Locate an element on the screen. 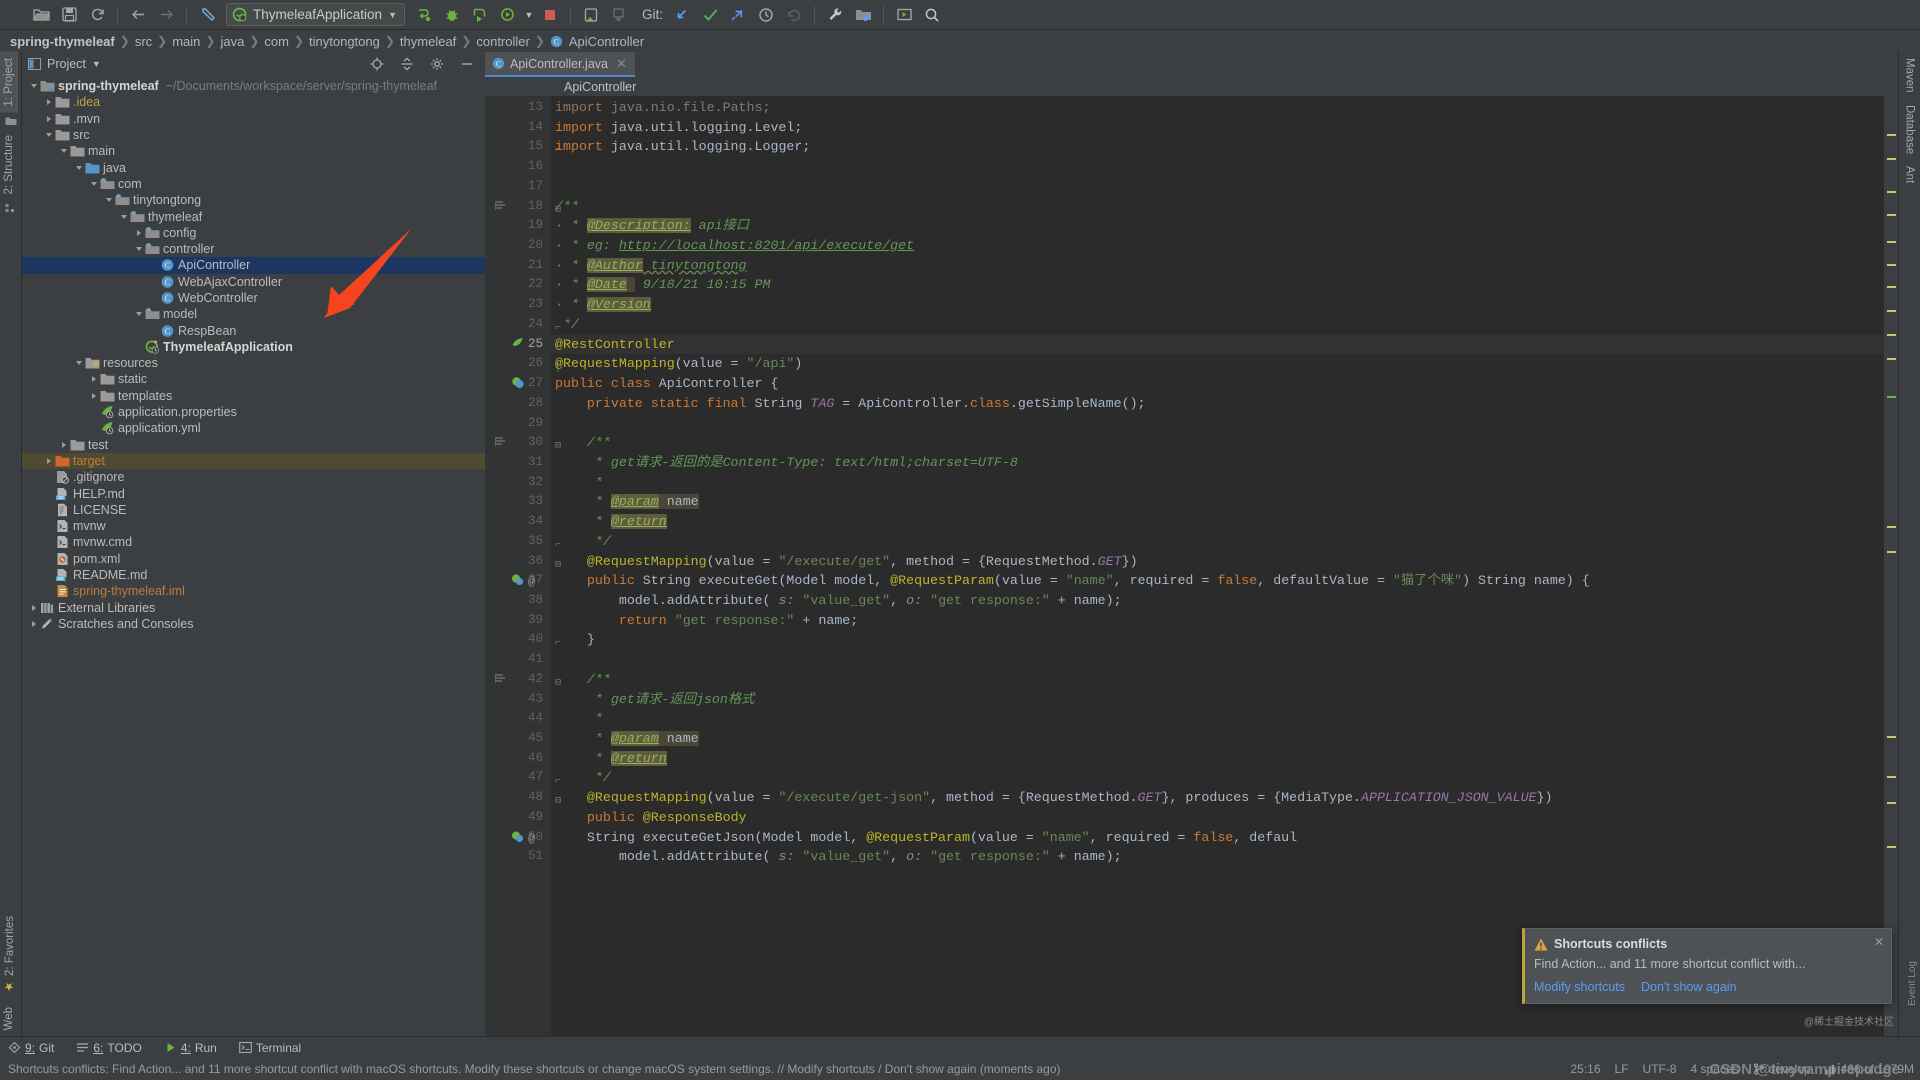 Image resolution: width=1920 pixels, height=1080 pixels. gutter-line-30: 30 ⊟ is located at coordinates (523, 443).